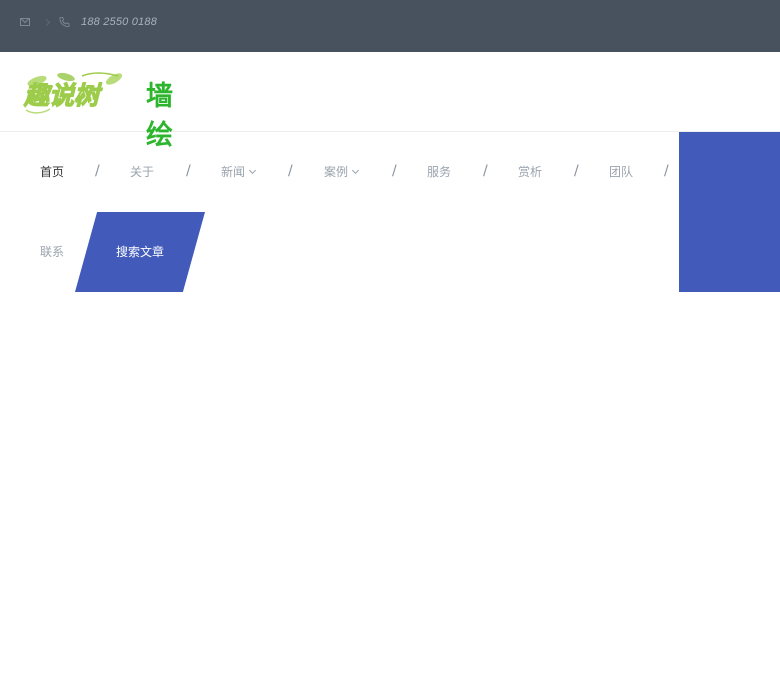 This screenshot has height=700, width=780. Describe the element at coordinates (621, 172) in the screenshot. I see `nav-item-team: 团队` at that location.